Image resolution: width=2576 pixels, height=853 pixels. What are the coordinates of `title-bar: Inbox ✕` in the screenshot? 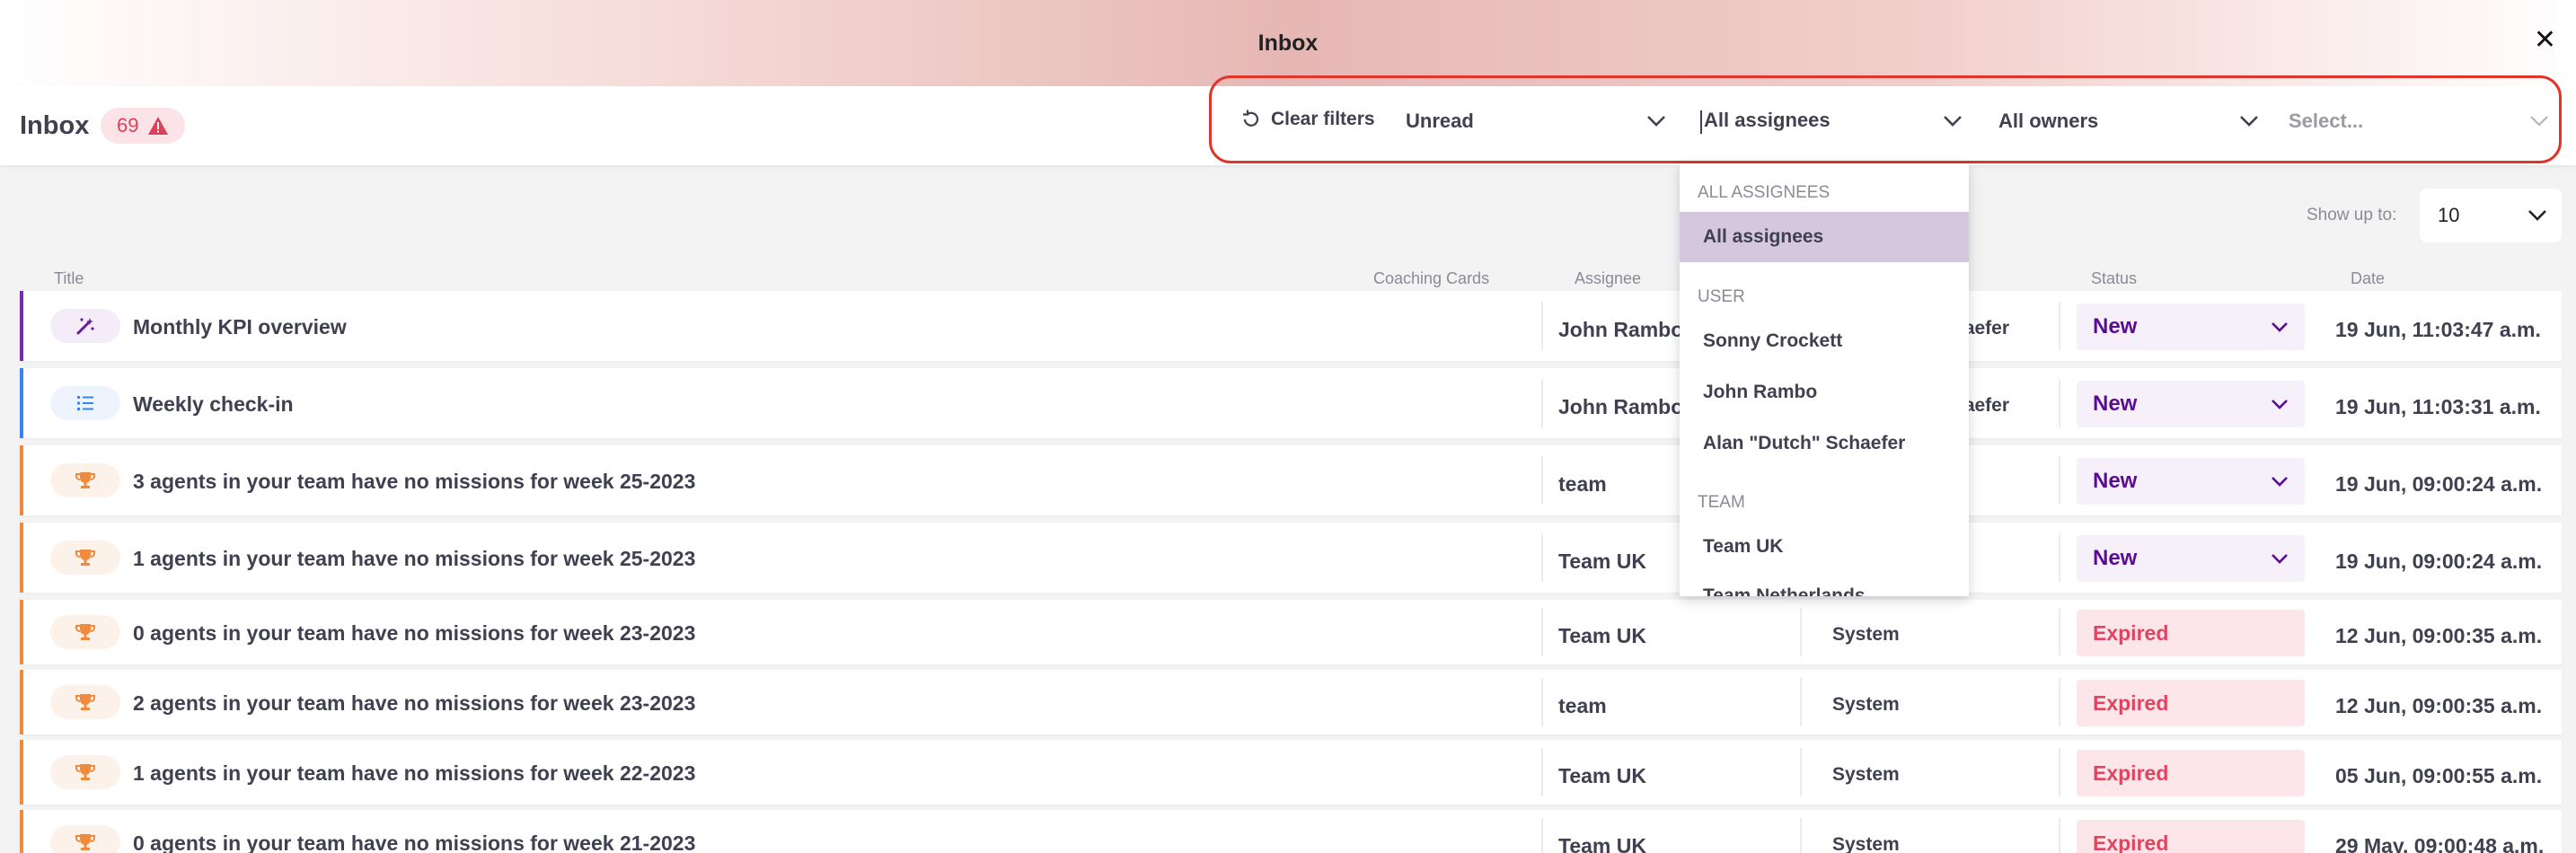 It's located at (1288, 43).